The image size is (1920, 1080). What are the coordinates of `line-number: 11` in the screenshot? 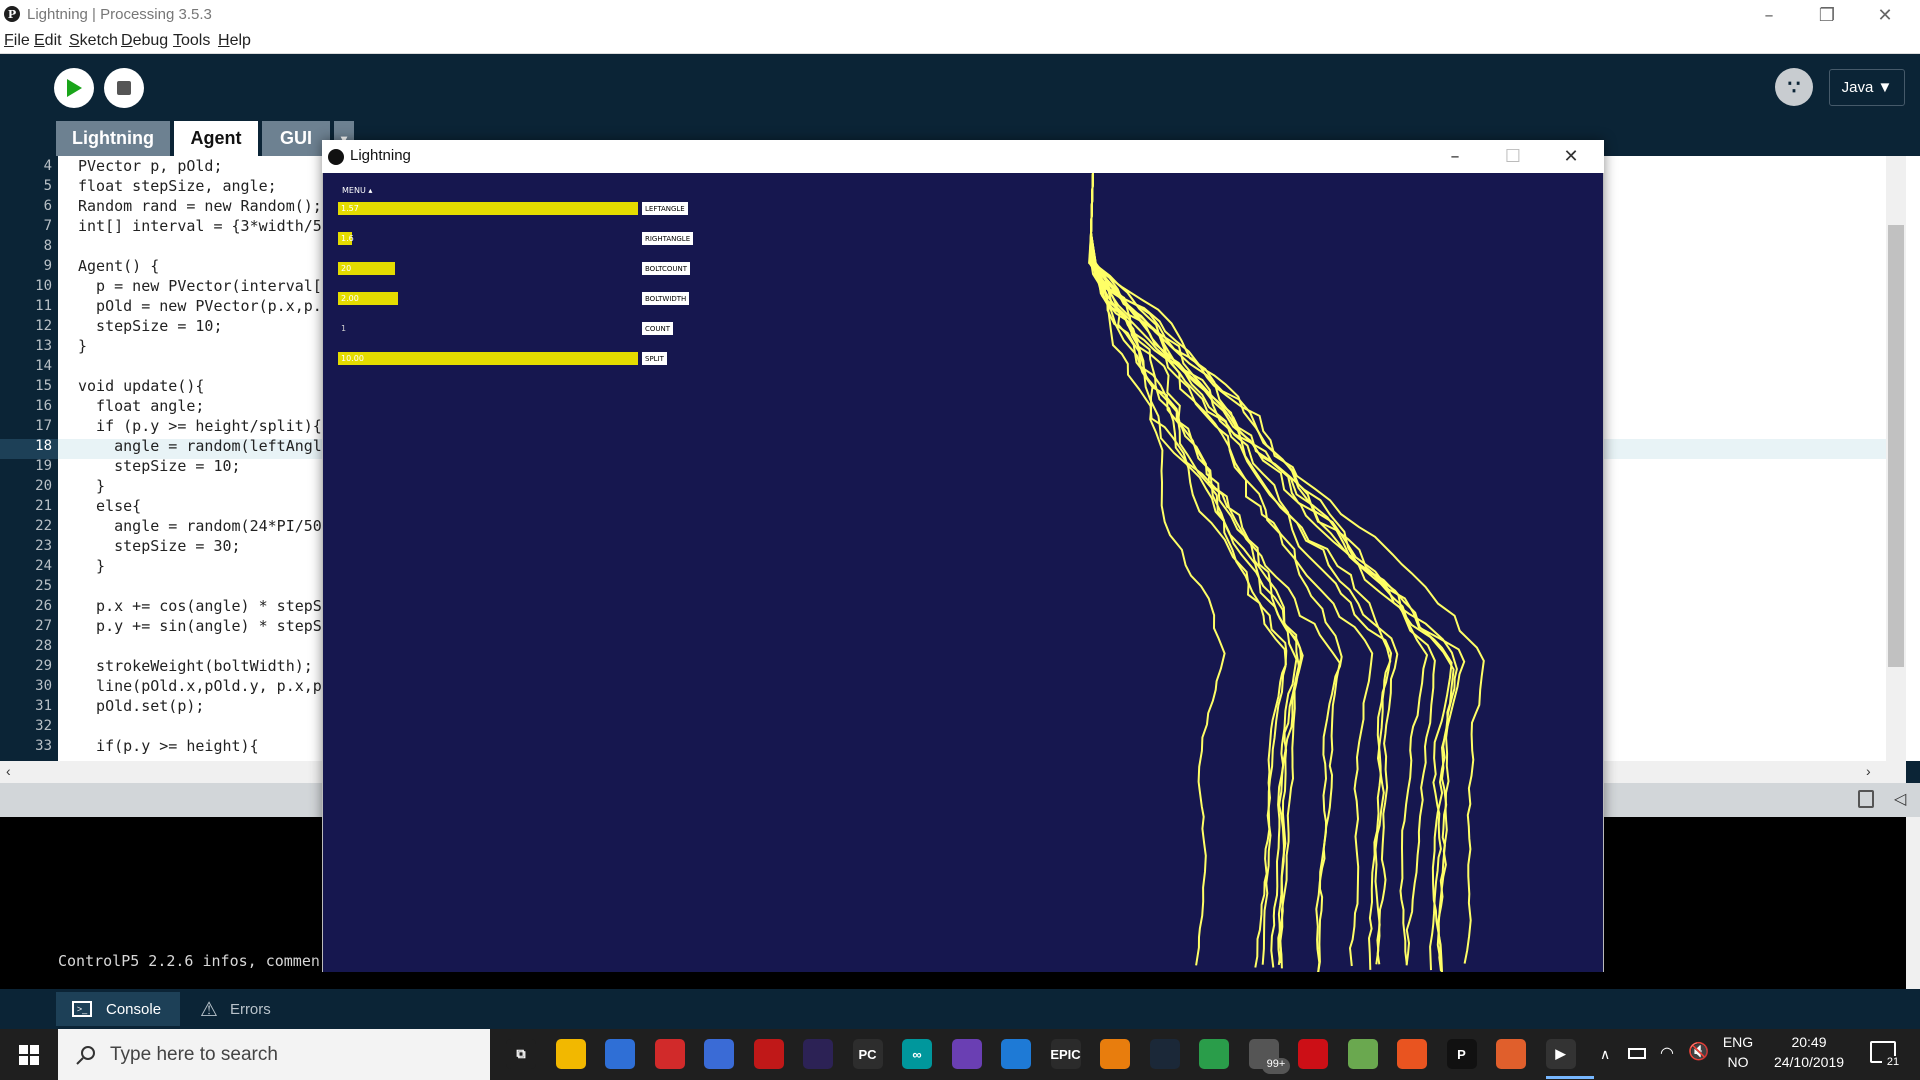 It's located at (43, 306).